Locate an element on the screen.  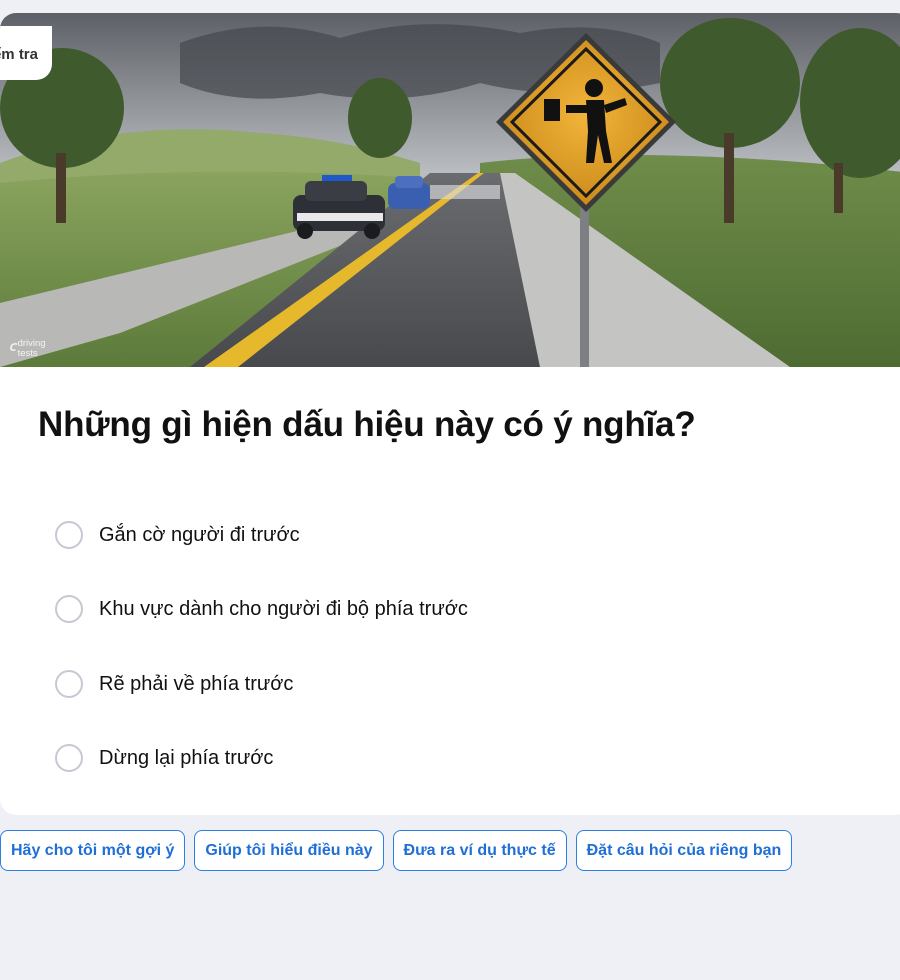
logo-text: driving tests is located at coordinates (31, 348).